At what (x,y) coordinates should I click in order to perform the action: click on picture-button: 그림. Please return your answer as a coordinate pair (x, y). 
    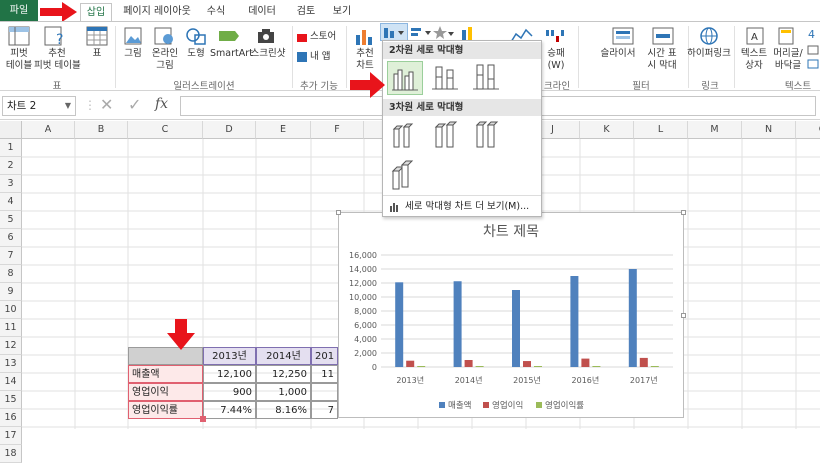
    Looking at the image, I should click on (133, 54).